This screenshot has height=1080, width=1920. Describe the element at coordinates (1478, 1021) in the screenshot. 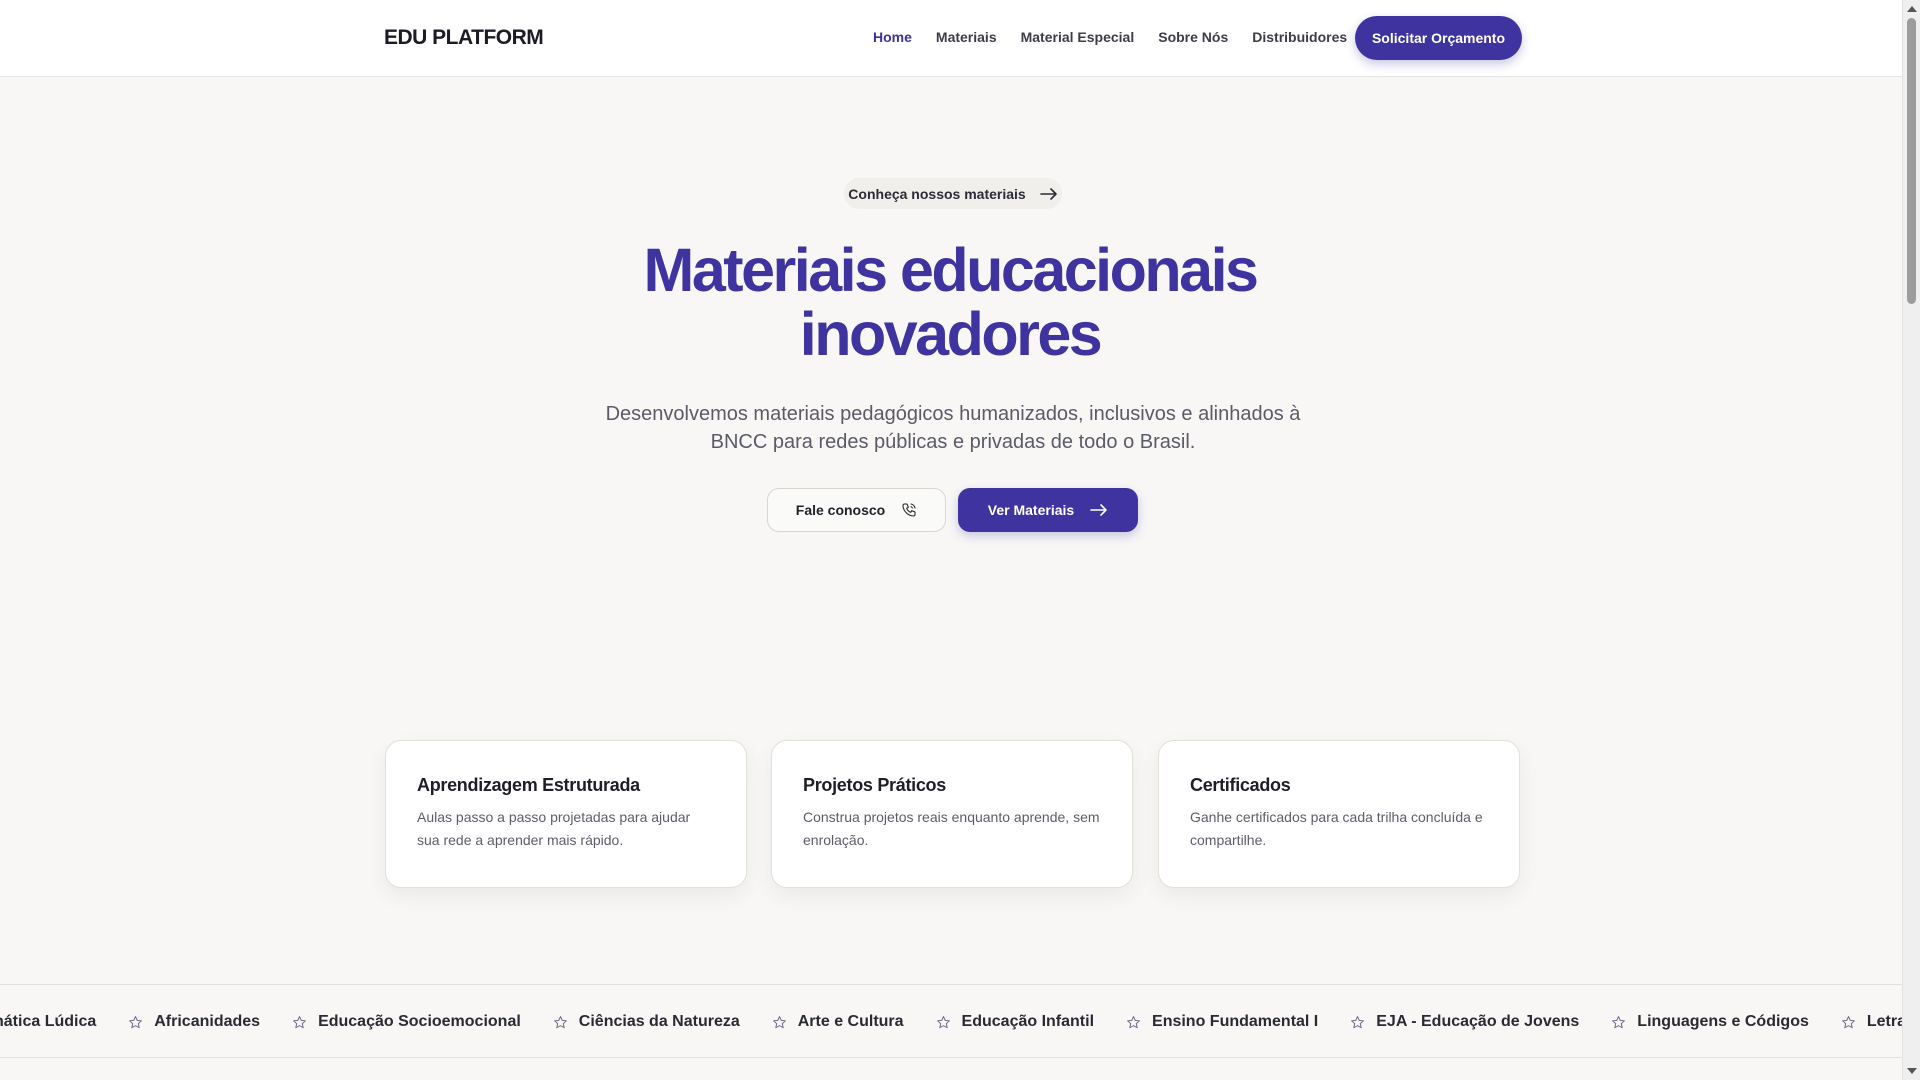

I see `marquee-label: EJA - Educação de Jovens` at that location.